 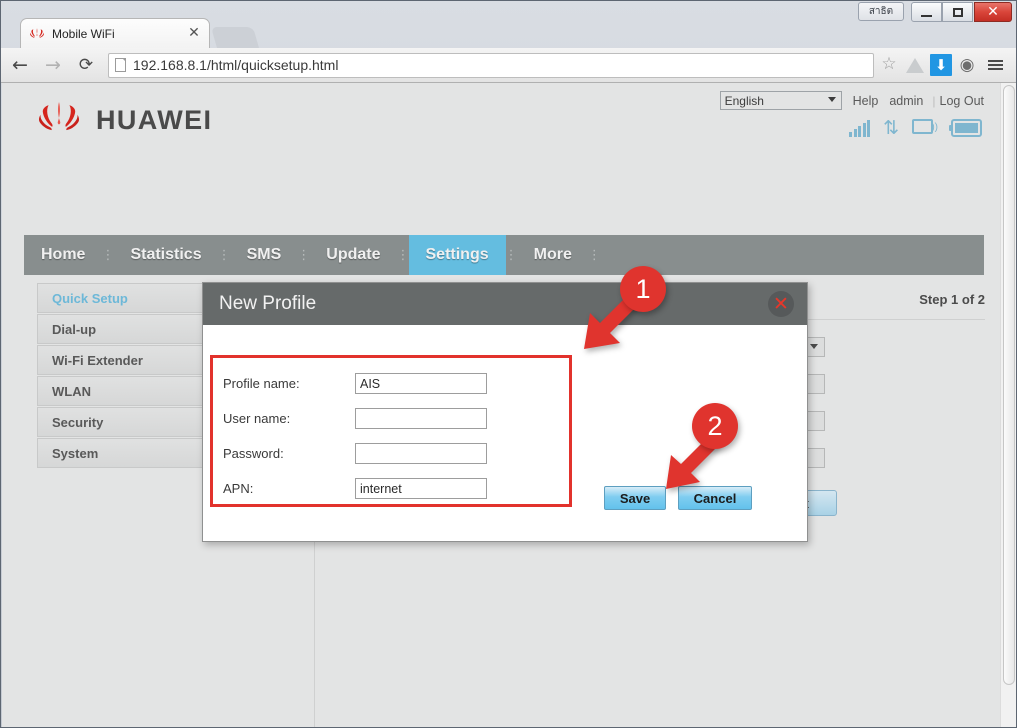 What do you see at coordinates (20, 65) in the screenshot?
I see `back-icon: ←` at bounding box center [20, 65].